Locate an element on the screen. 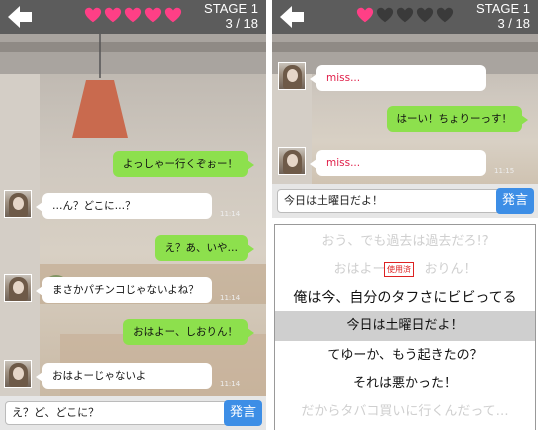  message-input: 今日は土曜日だよ！ is located at coordinates (389, 201).